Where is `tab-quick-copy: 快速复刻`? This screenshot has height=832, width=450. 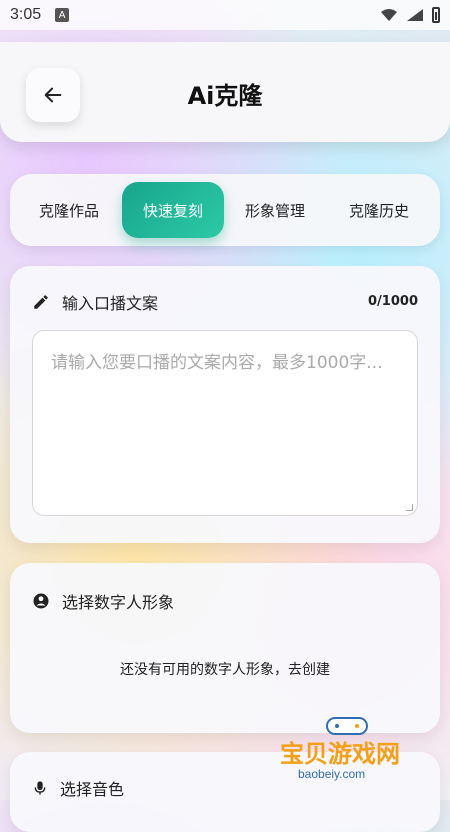 tab-quick-copy: 快速复刻 is located at coordinates (173, 210).